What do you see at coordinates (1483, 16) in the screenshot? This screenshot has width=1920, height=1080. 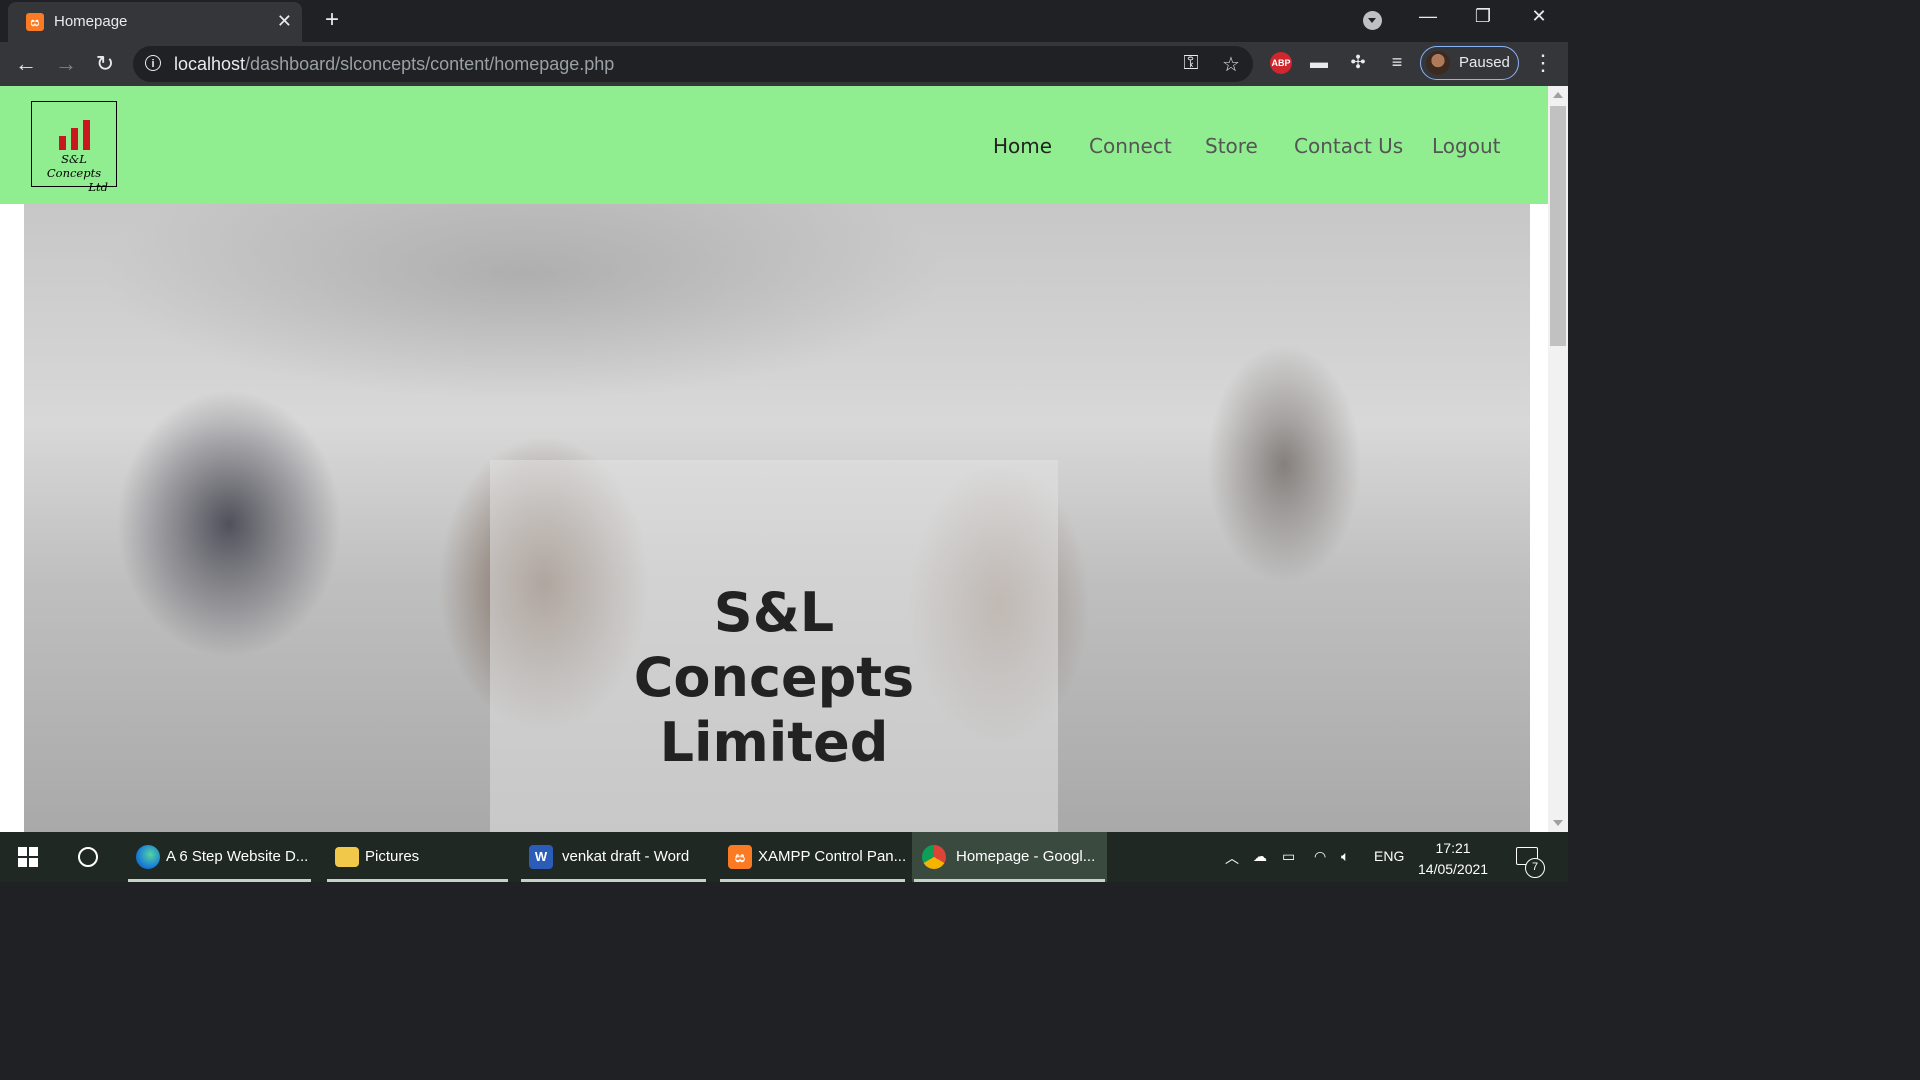 I see `restore-button: ❐` at bounding box center [1483, 16].